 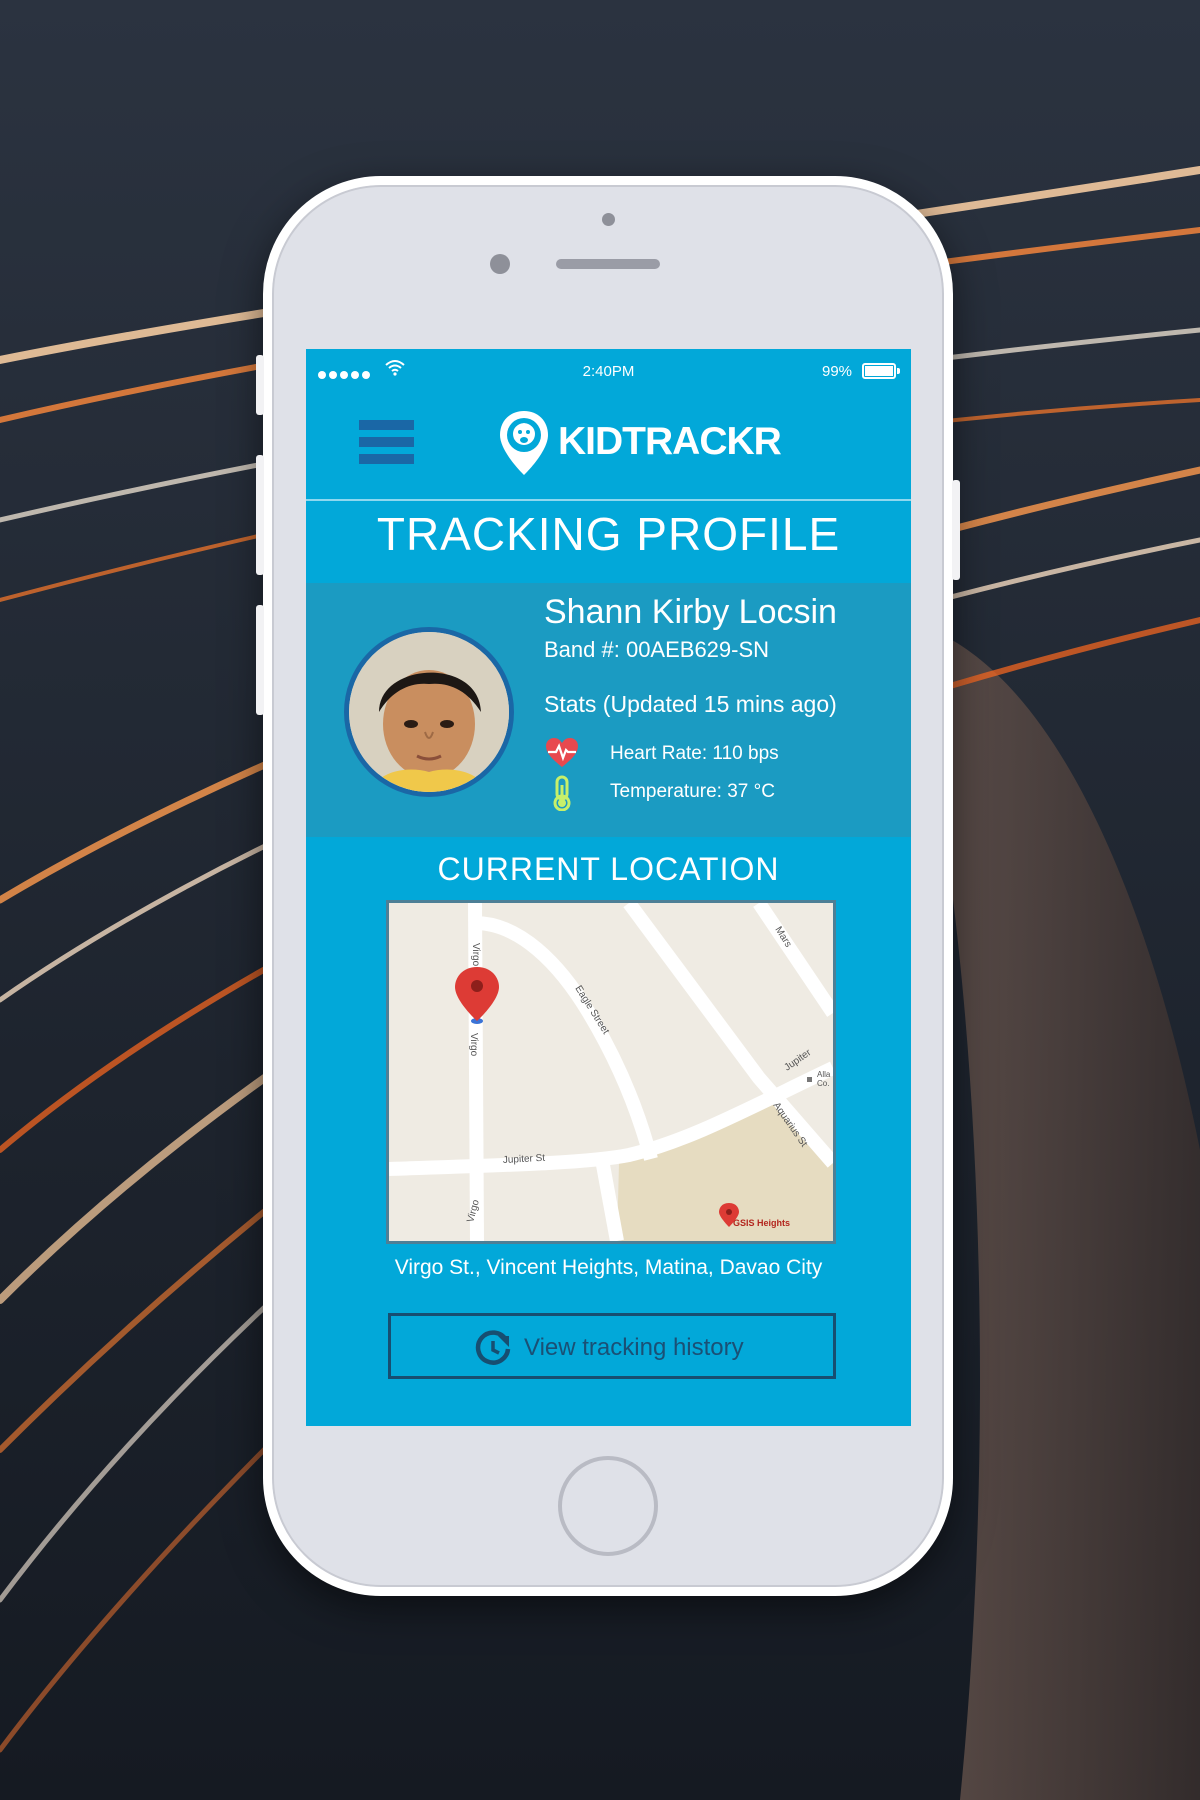 What do you see at coordinates (608, 869) in the screenshot?
I see `current-location-title: CURRENT LOCATION` at bounding box center [608, 869].